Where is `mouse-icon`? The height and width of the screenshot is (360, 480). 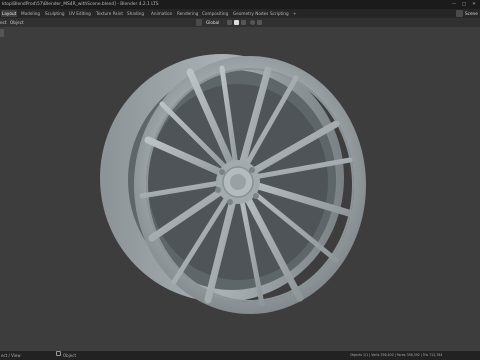 mouse-icon is located at coordinates (58, 353).